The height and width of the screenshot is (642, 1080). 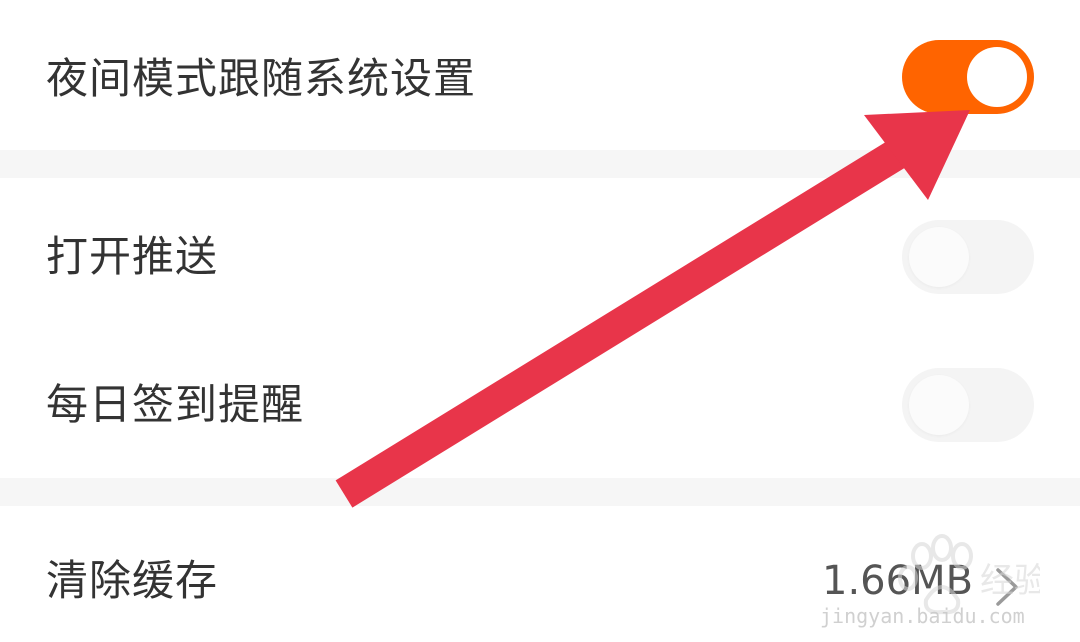 I want to click on push-label: 打开推送, so click(x=132, y=256).